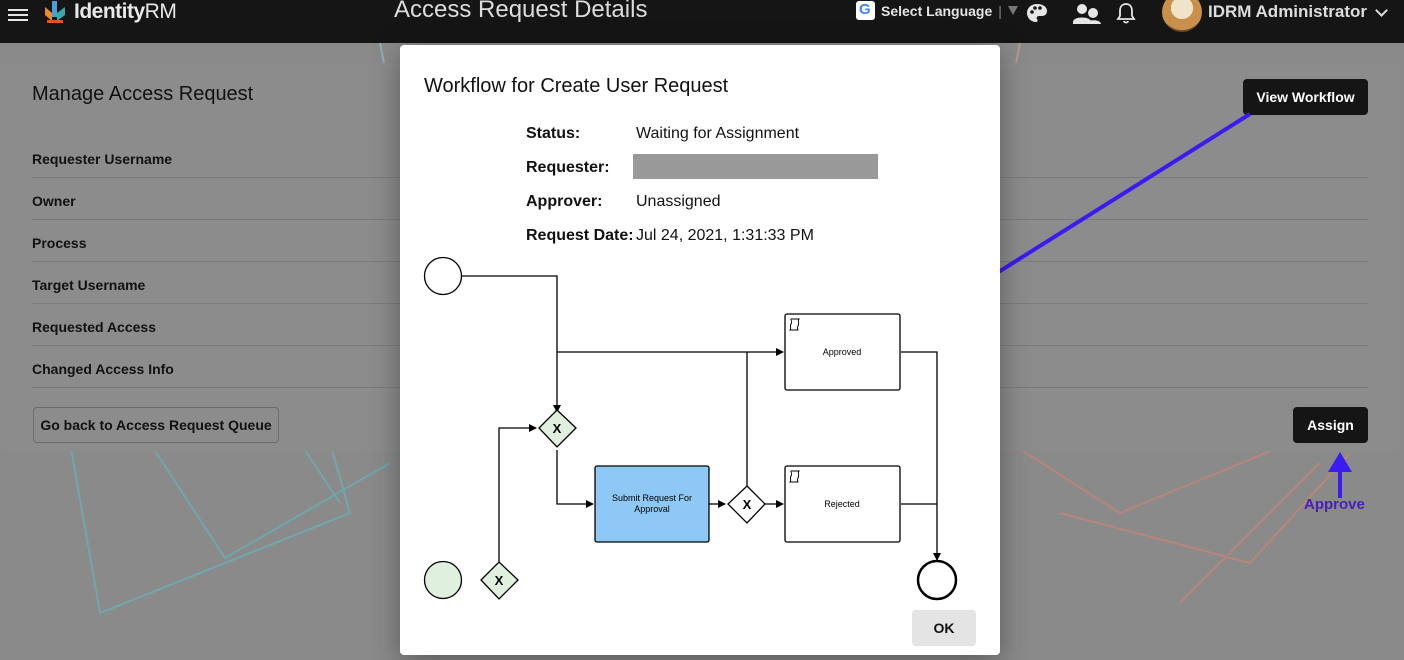 The image size is (1404, 660). I want to click on task-rejected: Rejected, so click(842, 504).